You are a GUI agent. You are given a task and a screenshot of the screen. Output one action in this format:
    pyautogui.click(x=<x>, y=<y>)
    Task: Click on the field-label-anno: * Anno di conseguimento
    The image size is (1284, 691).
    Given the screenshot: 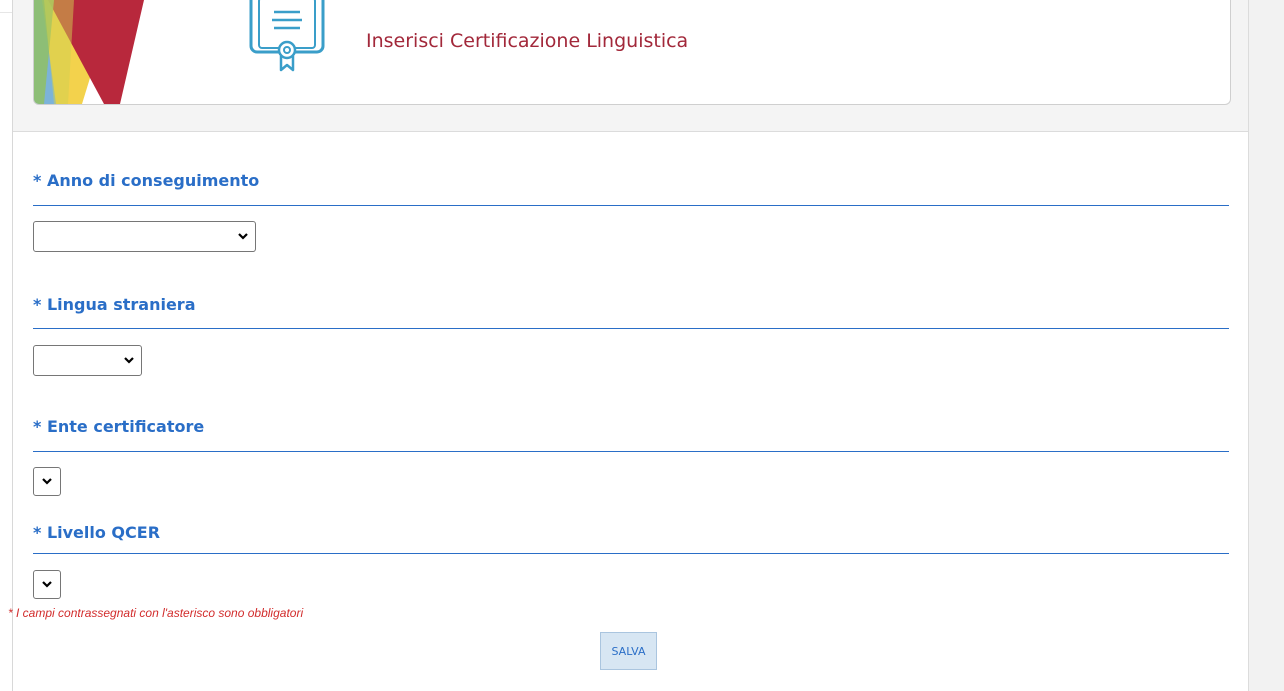 What is the action you would take?
    pyautogui.click(x=146, y=180)
    